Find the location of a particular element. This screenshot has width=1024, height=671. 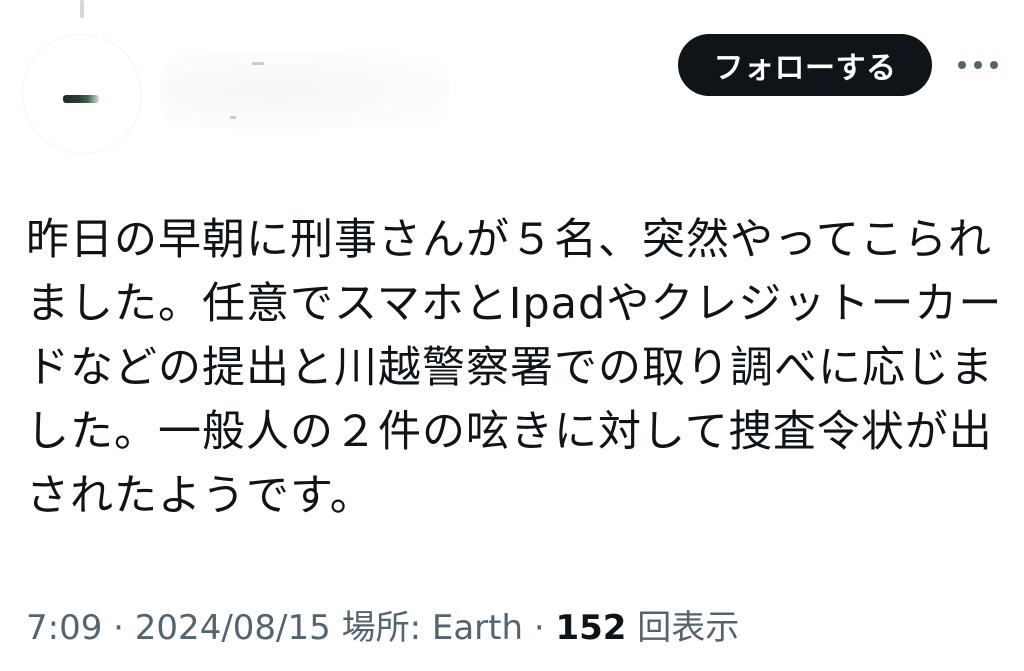

tweet-text-line: ドなどの提出と川越警察署での取り調べに応じま is located at coordinates (510, 368).